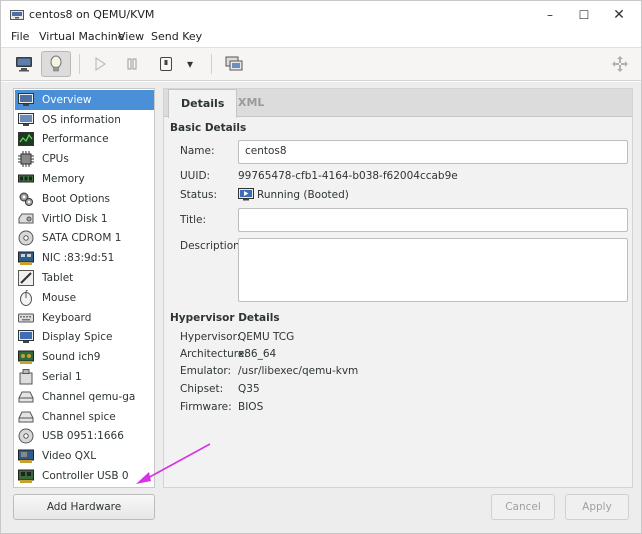 The width and height of the screenshot is (642, 534). Describe the element at coordinates (56, 64) in the screenshot. I see `details-button` at that location.